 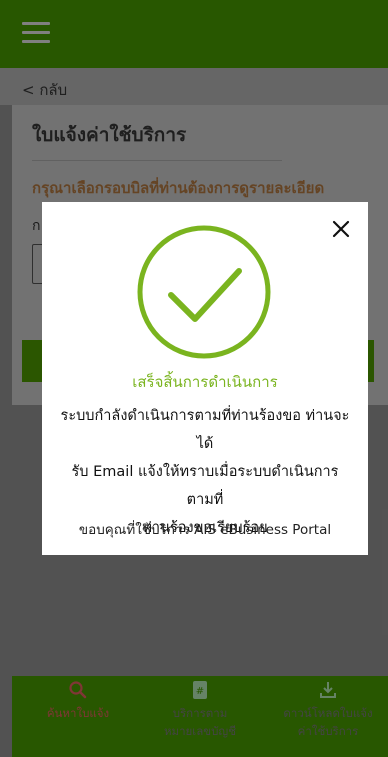 I want to click on modal-title: เสร็จสิ้นการดำเนินการ, so click(x=205, y=382).